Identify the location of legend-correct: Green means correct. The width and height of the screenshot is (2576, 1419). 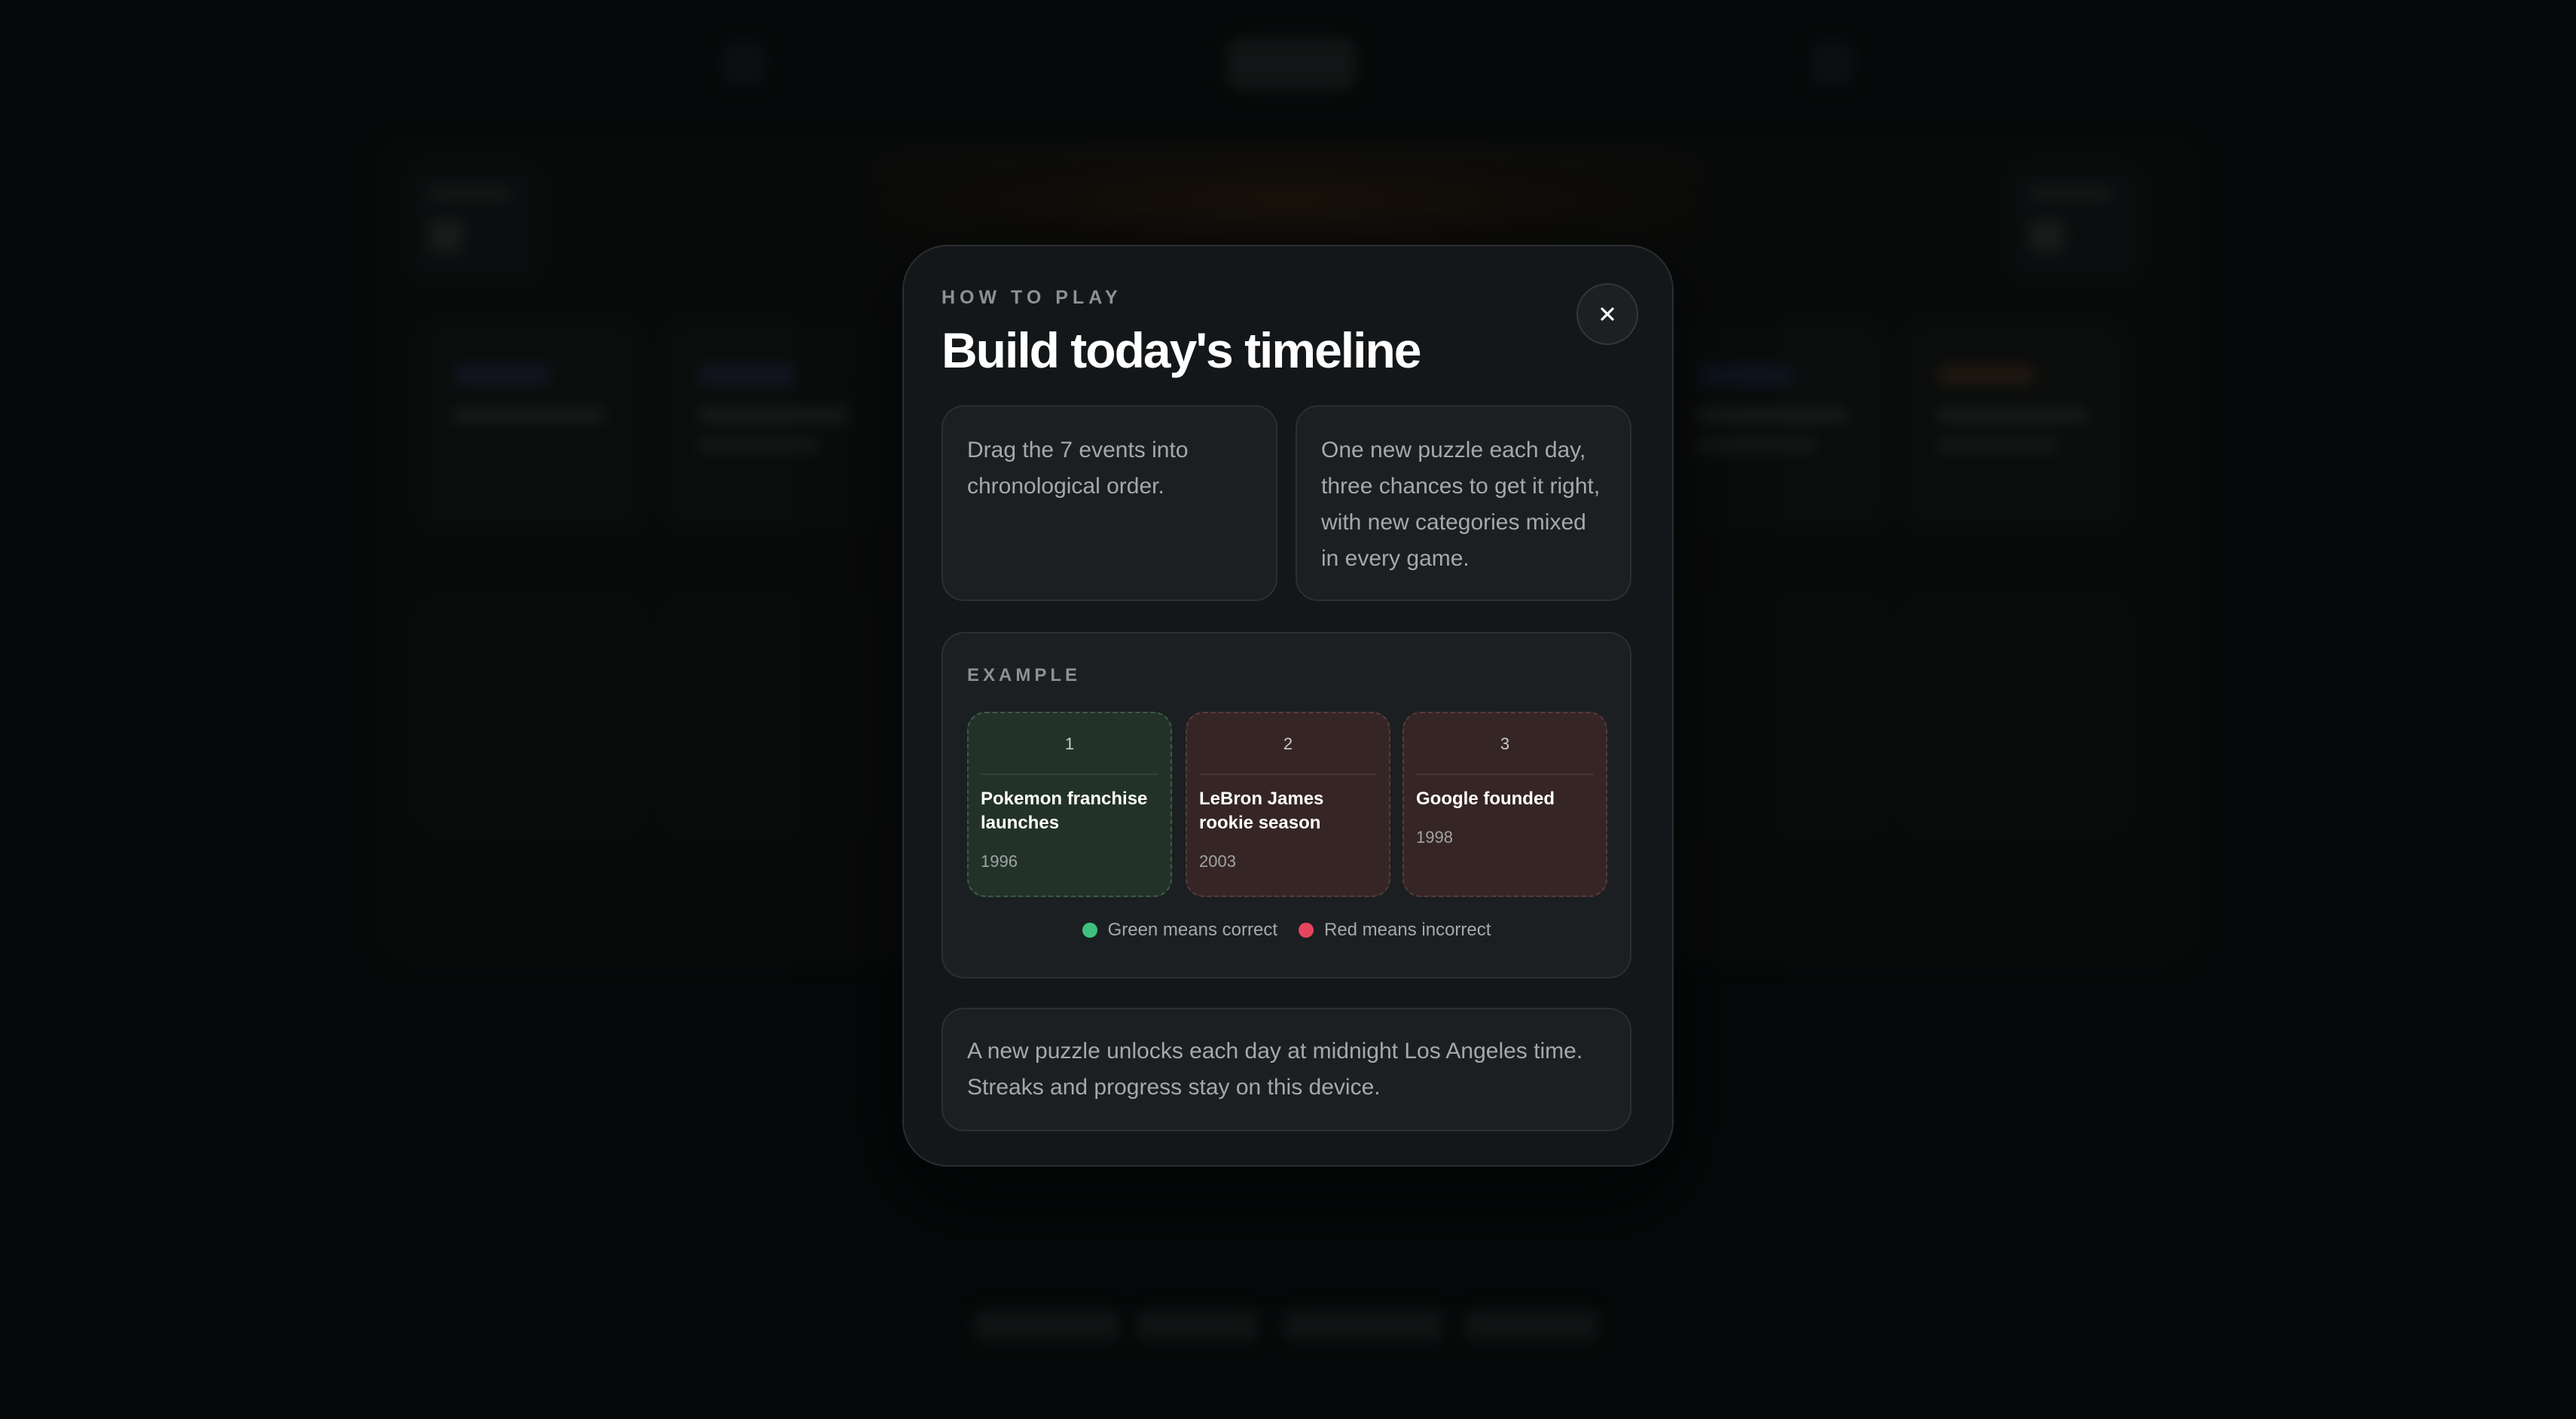
(1179, 930).